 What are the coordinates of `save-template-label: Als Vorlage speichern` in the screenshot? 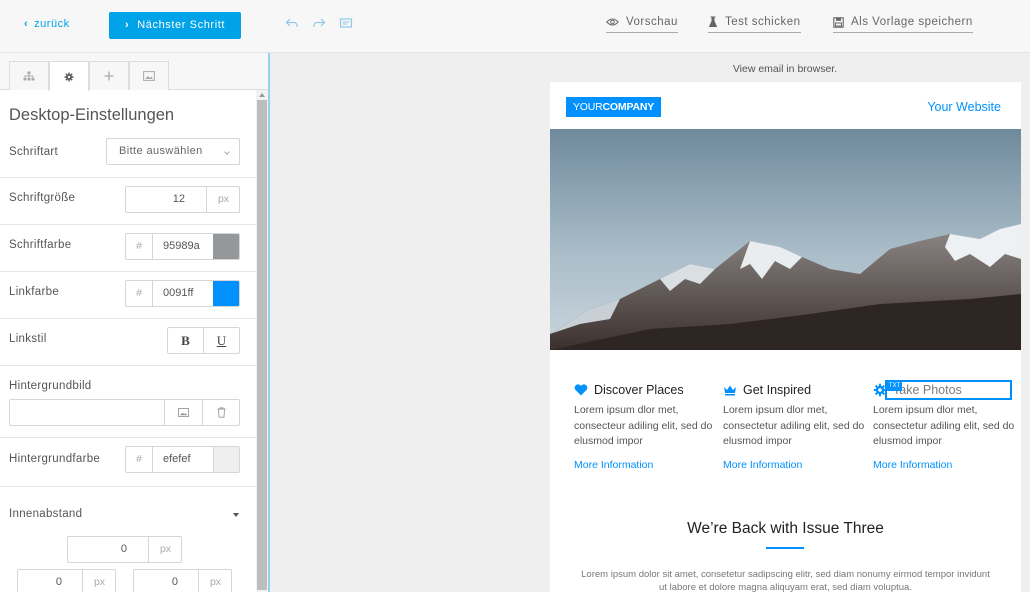 It's located at (912, 22).